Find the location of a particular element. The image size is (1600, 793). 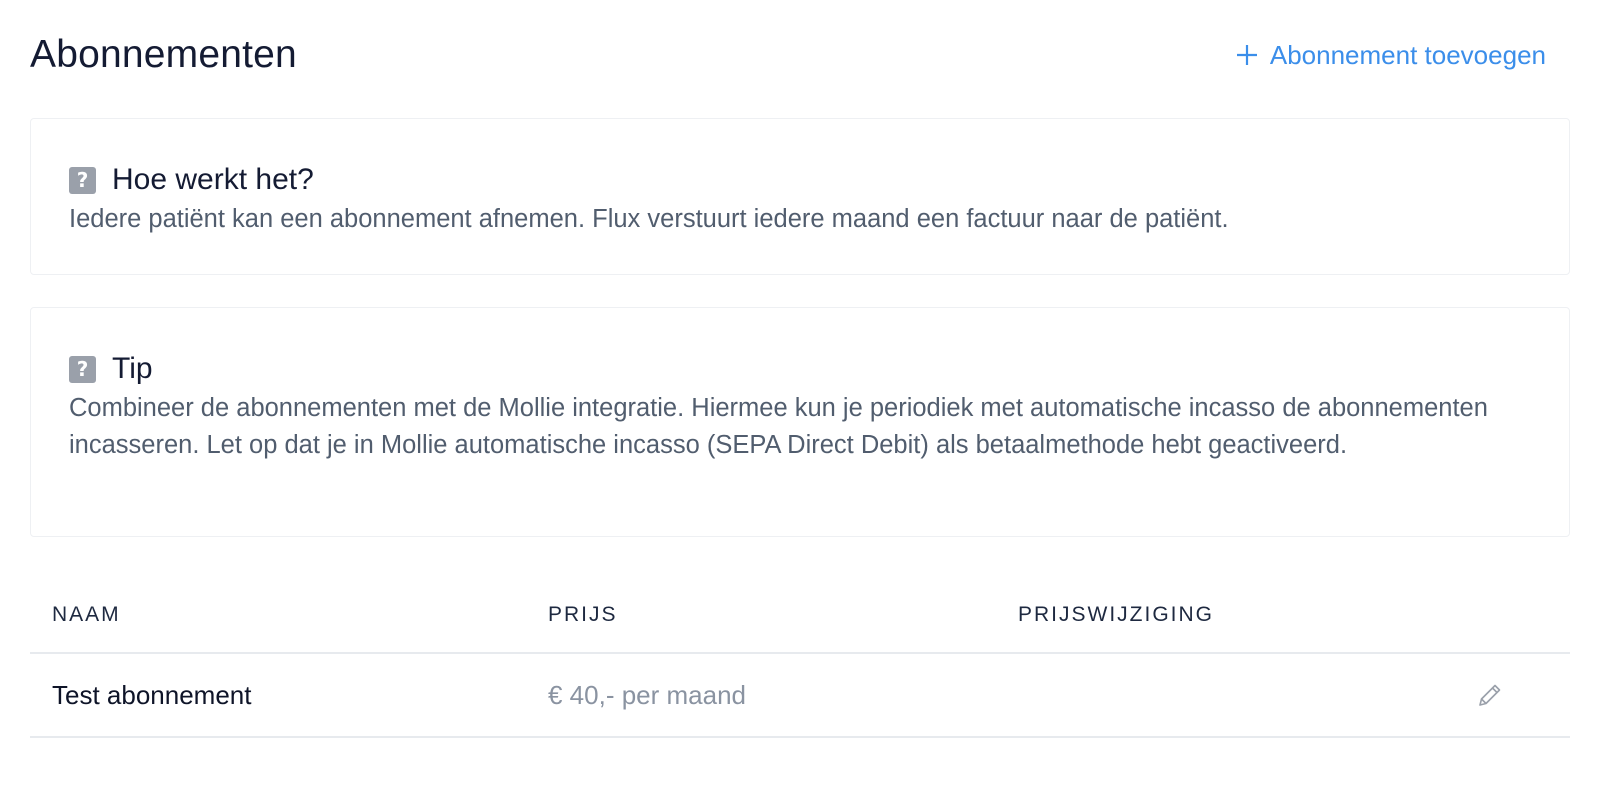

edit-subscription-button is located at coordinates (1490, 695).